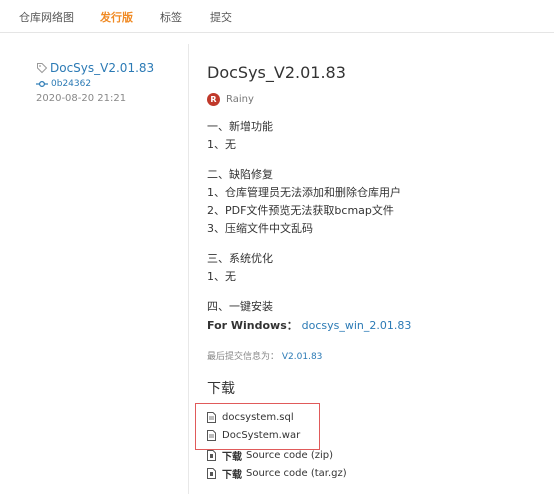 The width and height of the screenshot is (554, 494). What do you see at coordinates (116, 17) in the screenshot?
I see `tab-releases: 发行版` at bounding box center [116, 17].